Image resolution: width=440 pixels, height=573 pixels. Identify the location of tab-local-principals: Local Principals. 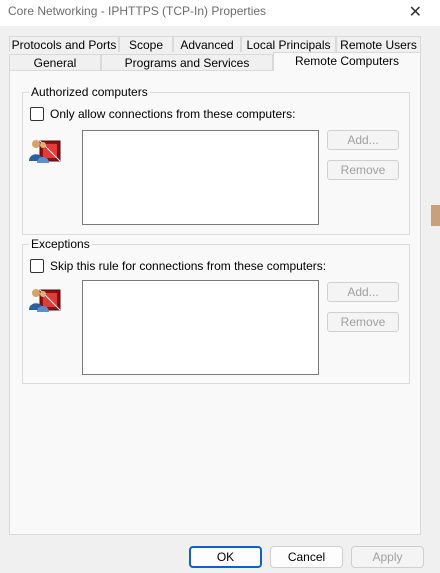
(288, 44).